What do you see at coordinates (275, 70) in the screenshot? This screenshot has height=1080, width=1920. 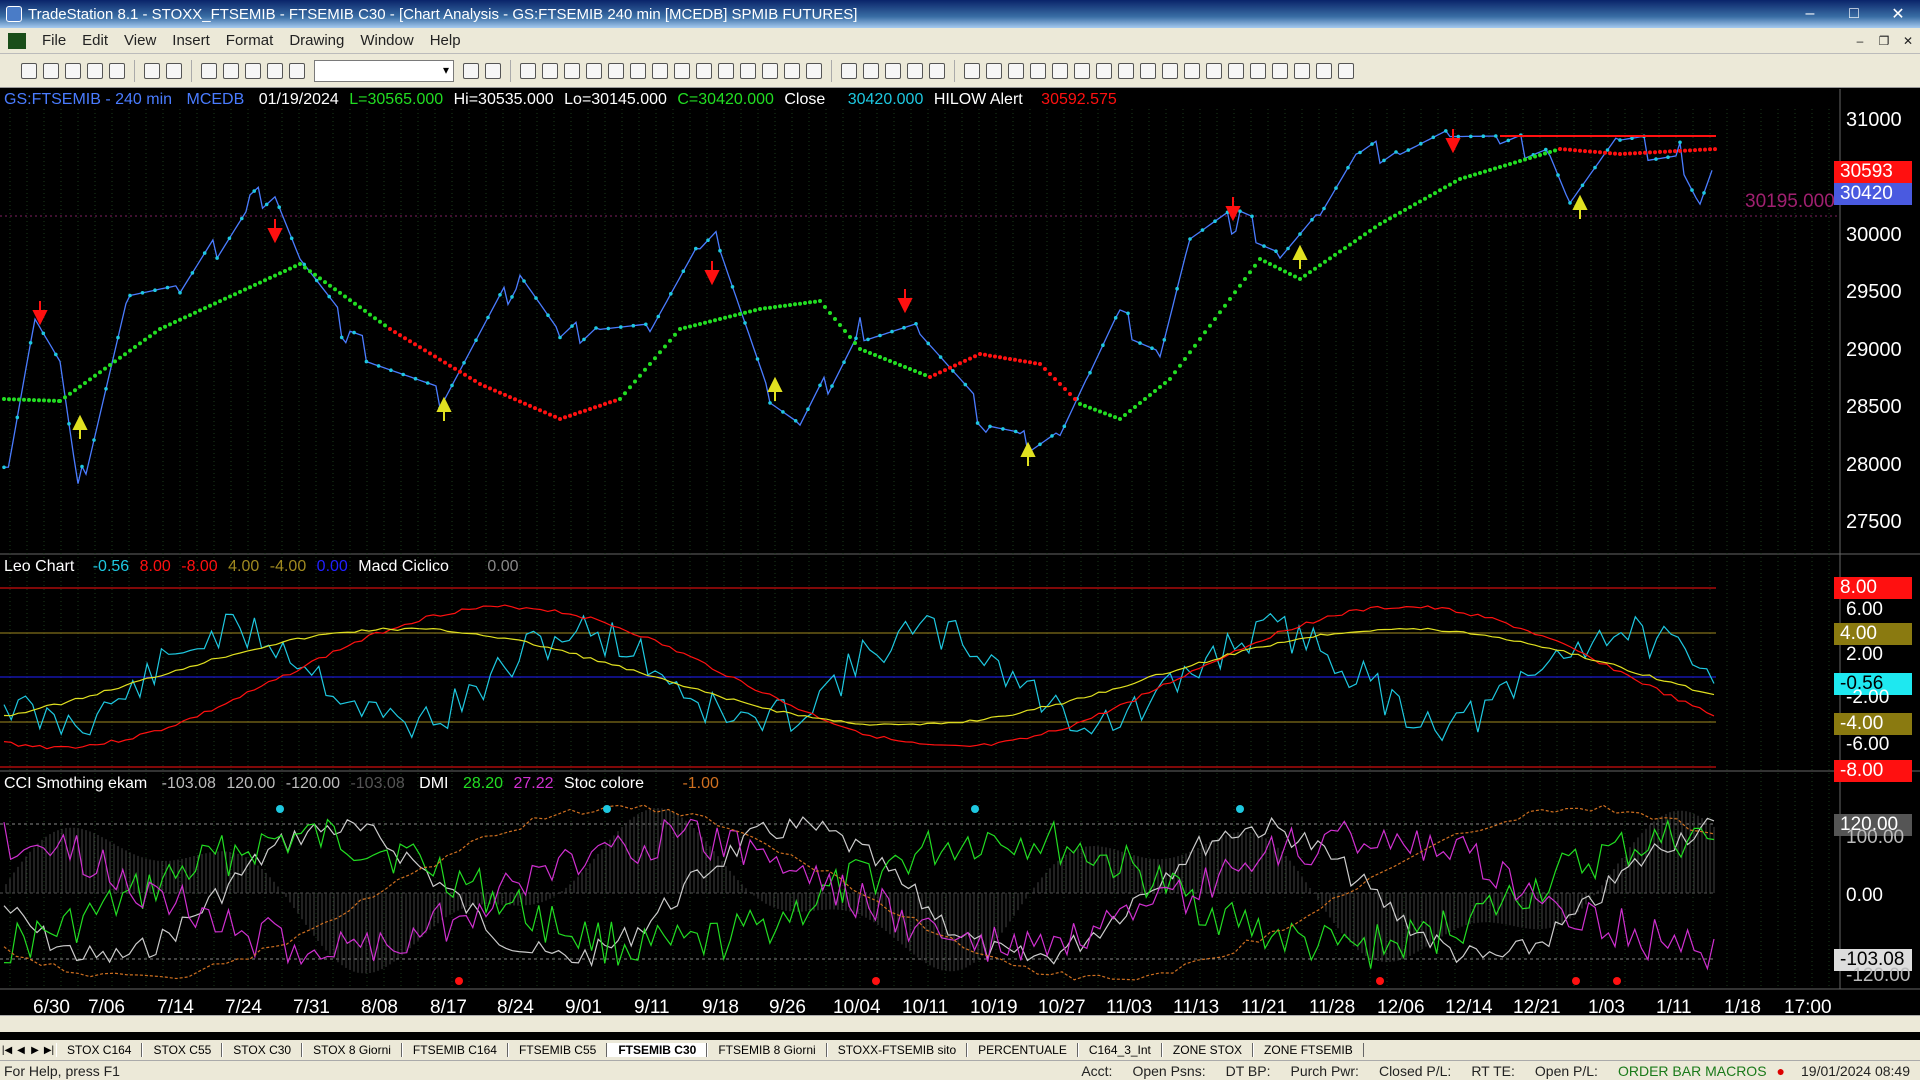 I see `tools-icon` at bounding box center [275, 70].